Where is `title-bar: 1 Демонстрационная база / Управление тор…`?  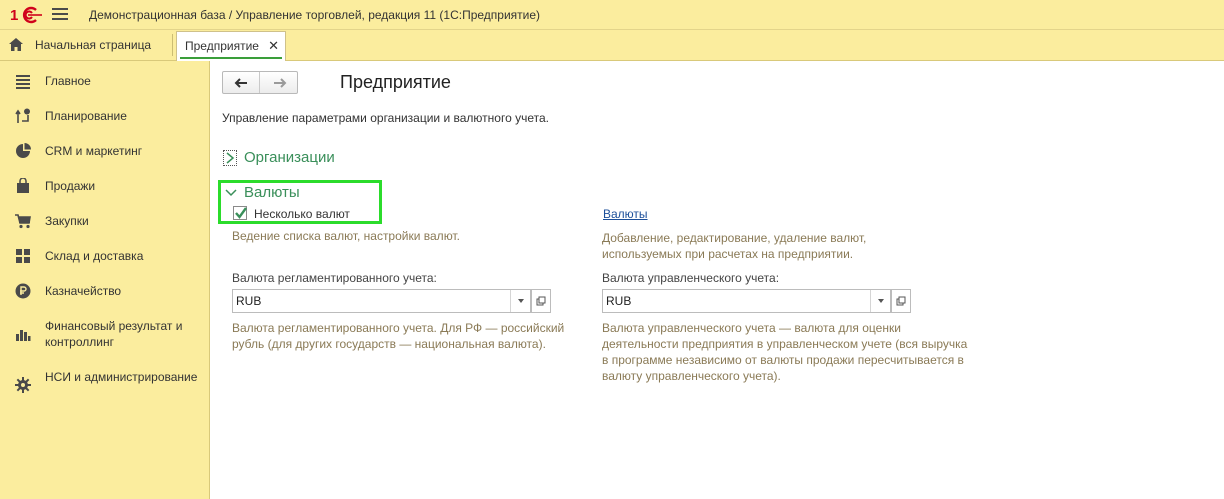
title-bar: 1 Демонстрационная база / Управление тор… is located at coordinates (612, 15).